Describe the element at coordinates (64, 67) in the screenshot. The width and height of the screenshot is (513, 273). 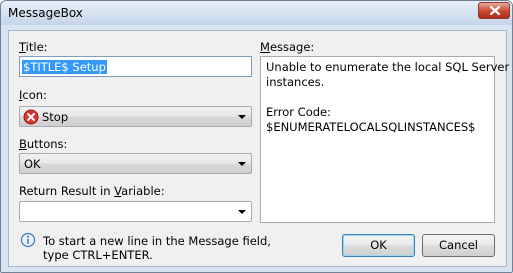
I see `title-input-value: $TITLE$ Setup` at that location.